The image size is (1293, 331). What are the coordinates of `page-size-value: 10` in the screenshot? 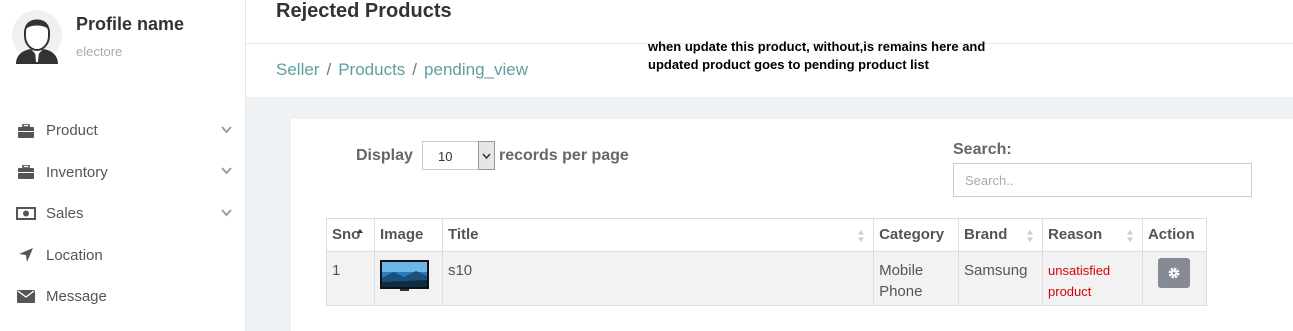 It's located at (445, 156).